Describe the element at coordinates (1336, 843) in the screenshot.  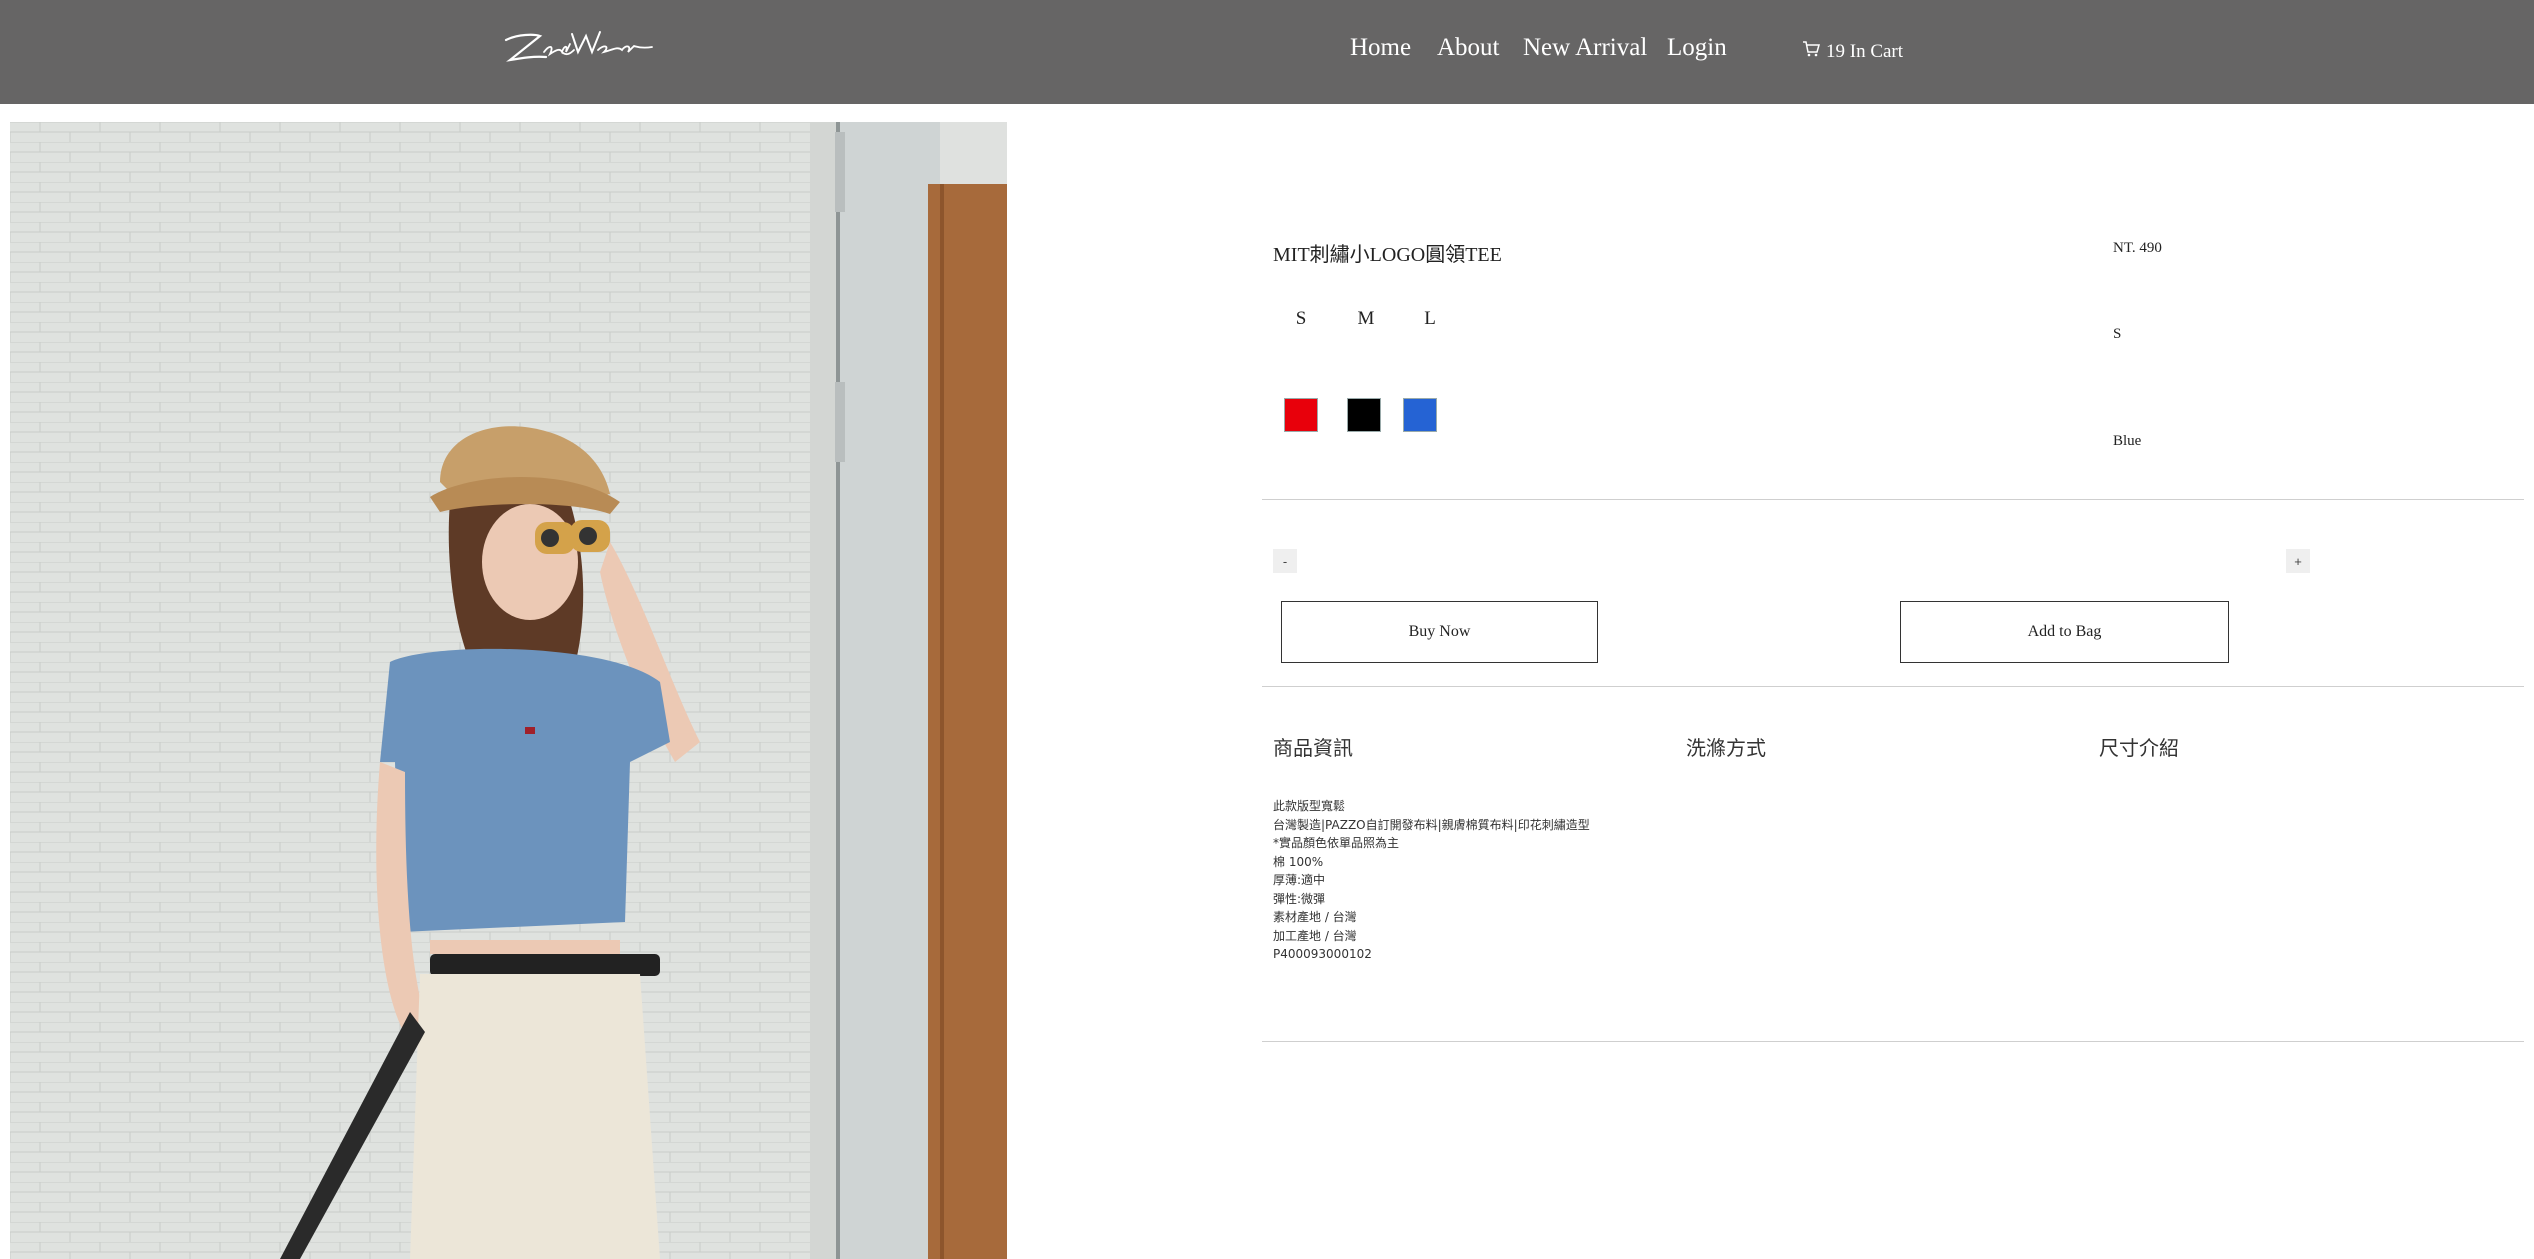
I see `description-line: *實品顏色依單品照為主` at that location.